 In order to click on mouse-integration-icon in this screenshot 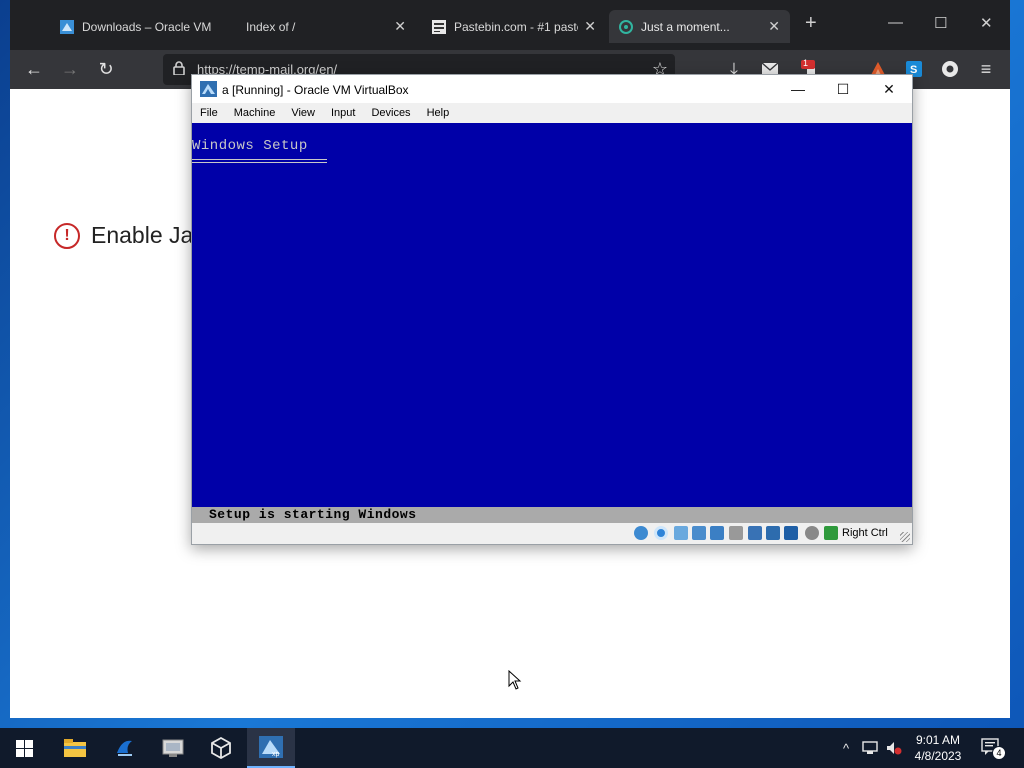, I will do `click(812, 533)`.